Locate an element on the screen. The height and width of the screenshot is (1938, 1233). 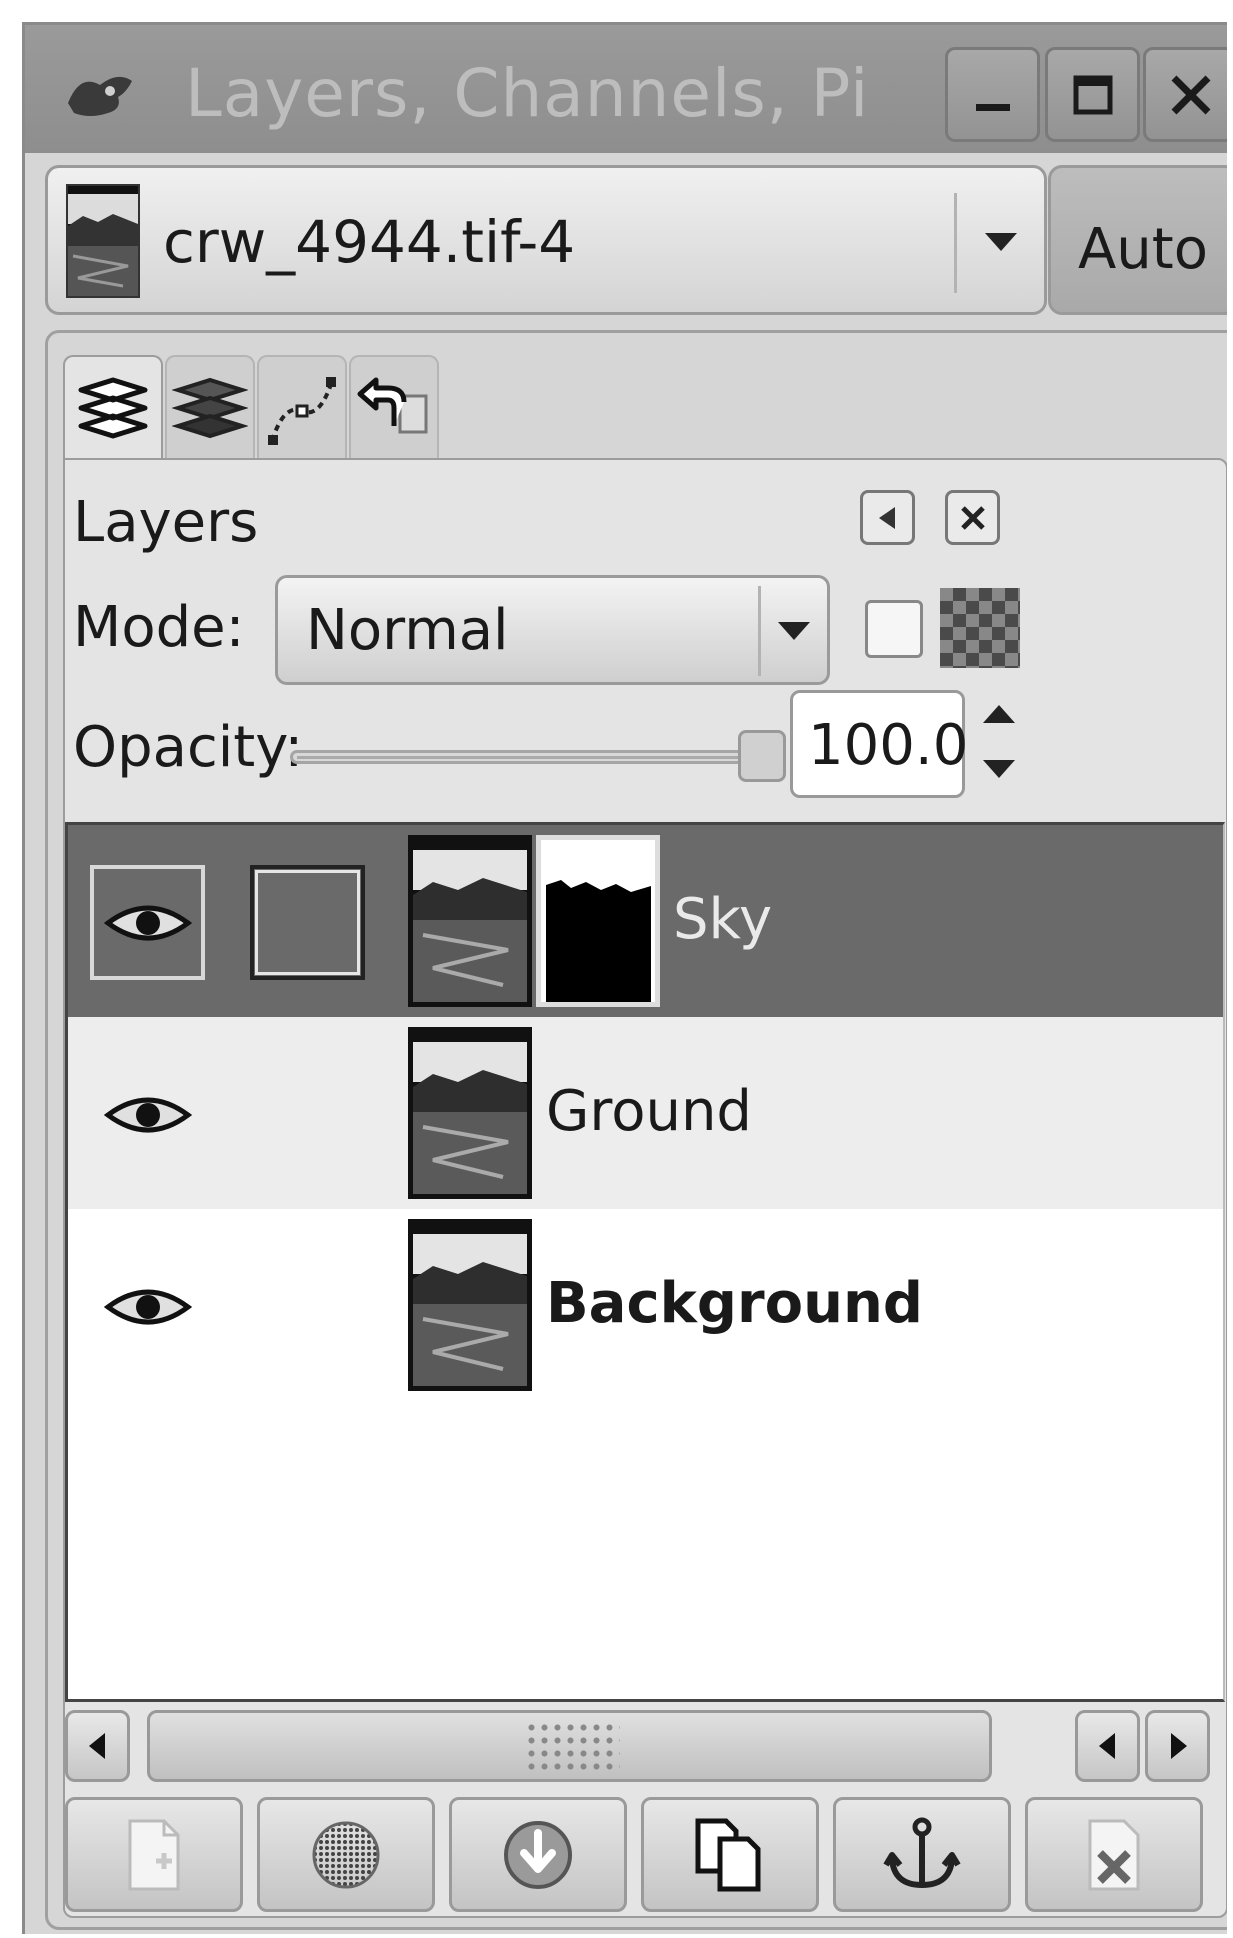
mode-dropdown: Normal is located at coordinates (552, 630).